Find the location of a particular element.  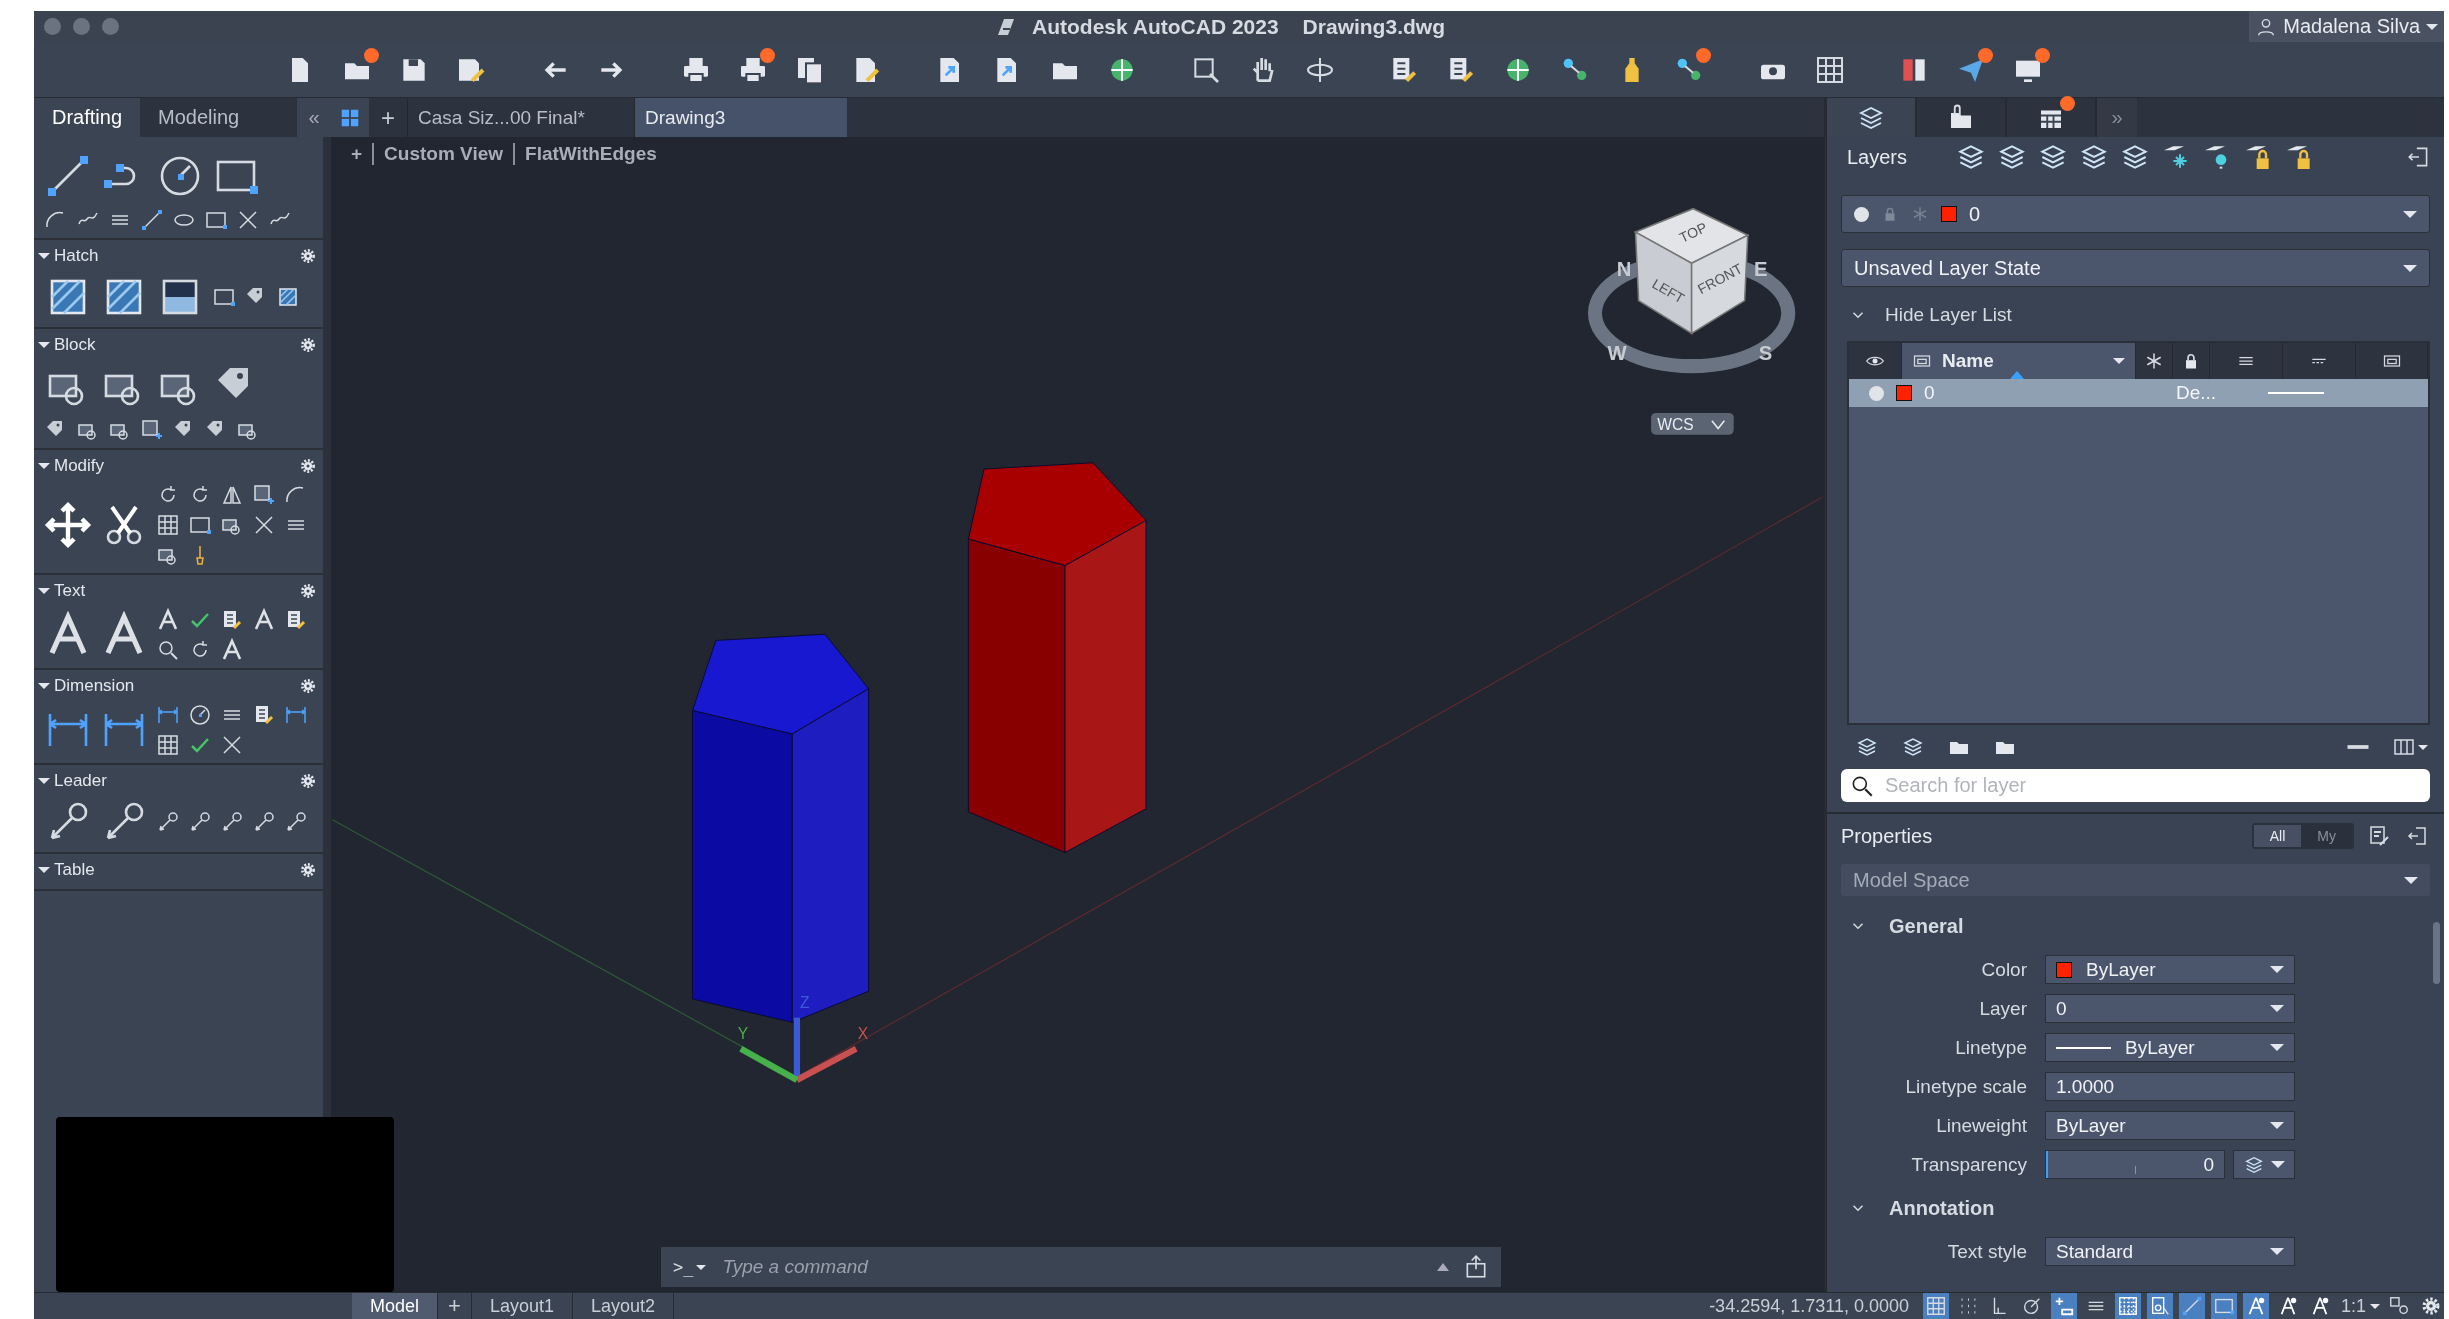

section-title: General is located at coordinates (1926, 926).